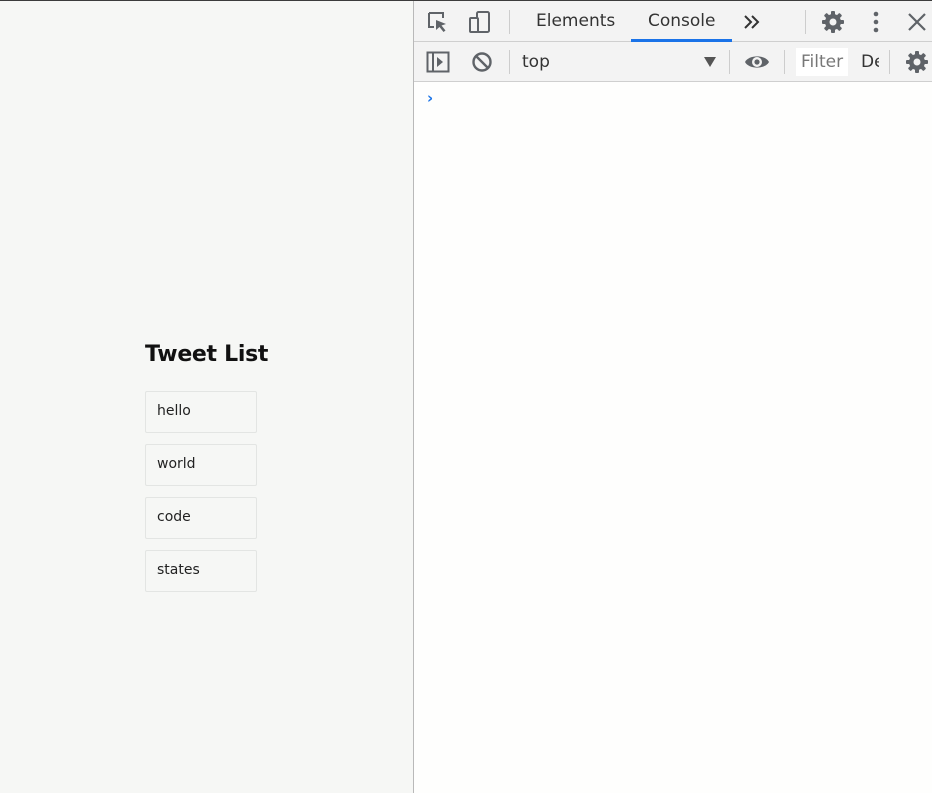 The width and height of the screenshot is (932, 793). What do you see at coordinates (438, 22) in the screenshot?
I see `inspect-element-icon` at bounding box center [438, 22].